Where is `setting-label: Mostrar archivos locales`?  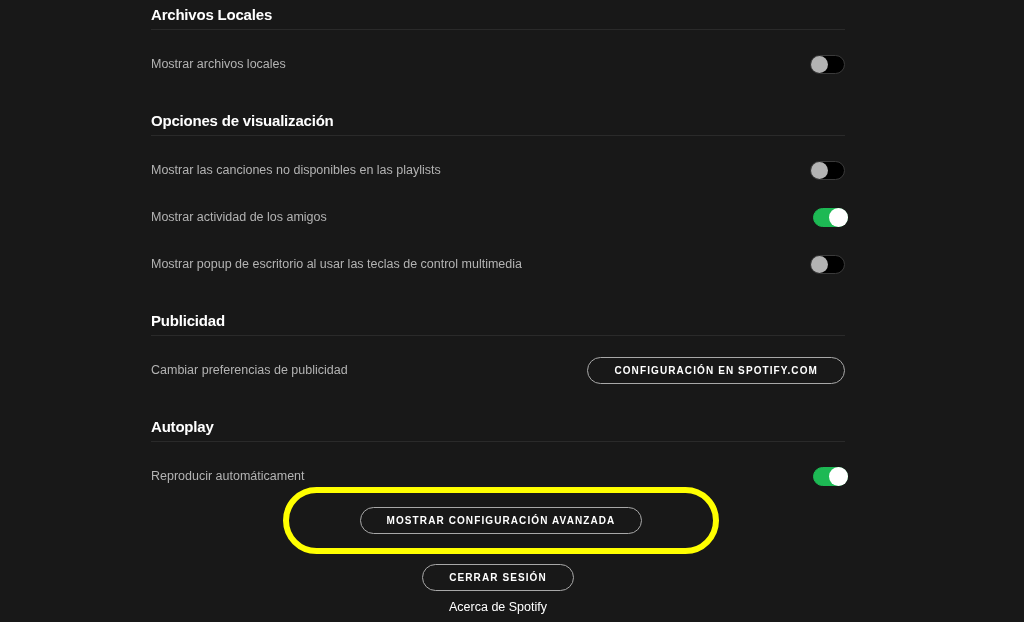
setting-label: Mostrar archivos locales is located at coordinates (218, 64).